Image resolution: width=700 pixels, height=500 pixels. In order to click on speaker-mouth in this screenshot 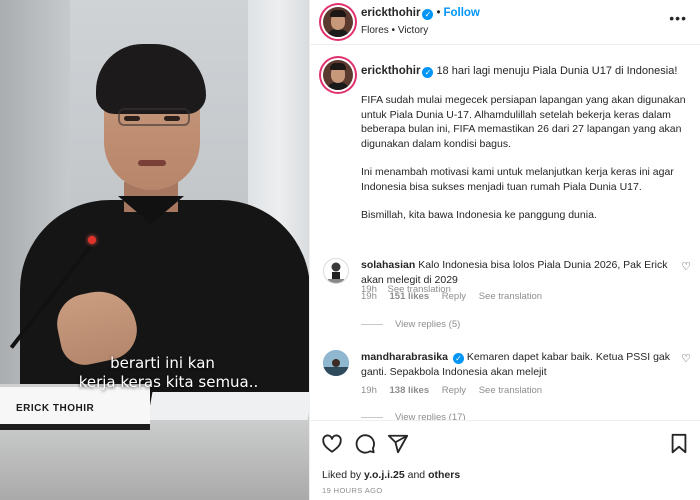, I will do `click(152, 163)`.